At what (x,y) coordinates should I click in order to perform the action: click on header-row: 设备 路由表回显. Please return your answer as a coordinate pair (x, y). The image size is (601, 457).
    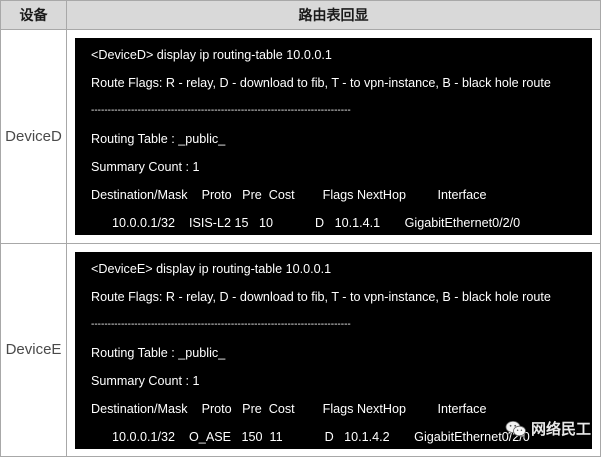
    Looking at the image, I should click on (300, 15).